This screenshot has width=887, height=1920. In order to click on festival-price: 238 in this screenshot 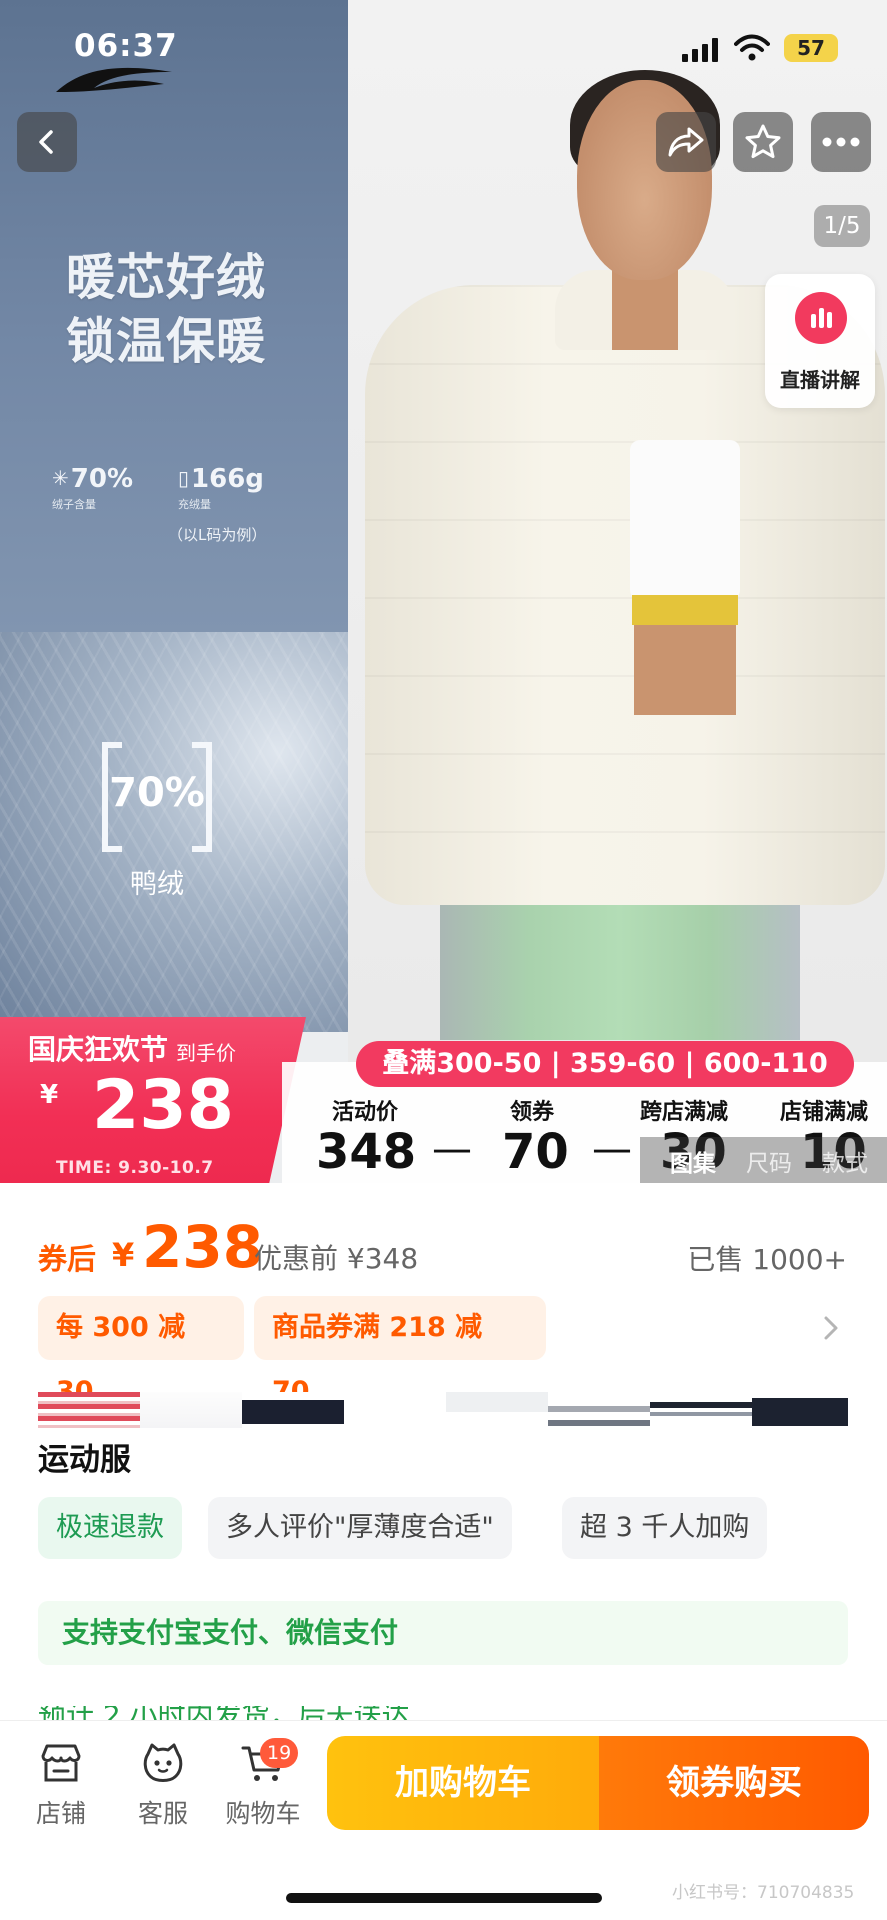, I will do `click(163, 1105)`.